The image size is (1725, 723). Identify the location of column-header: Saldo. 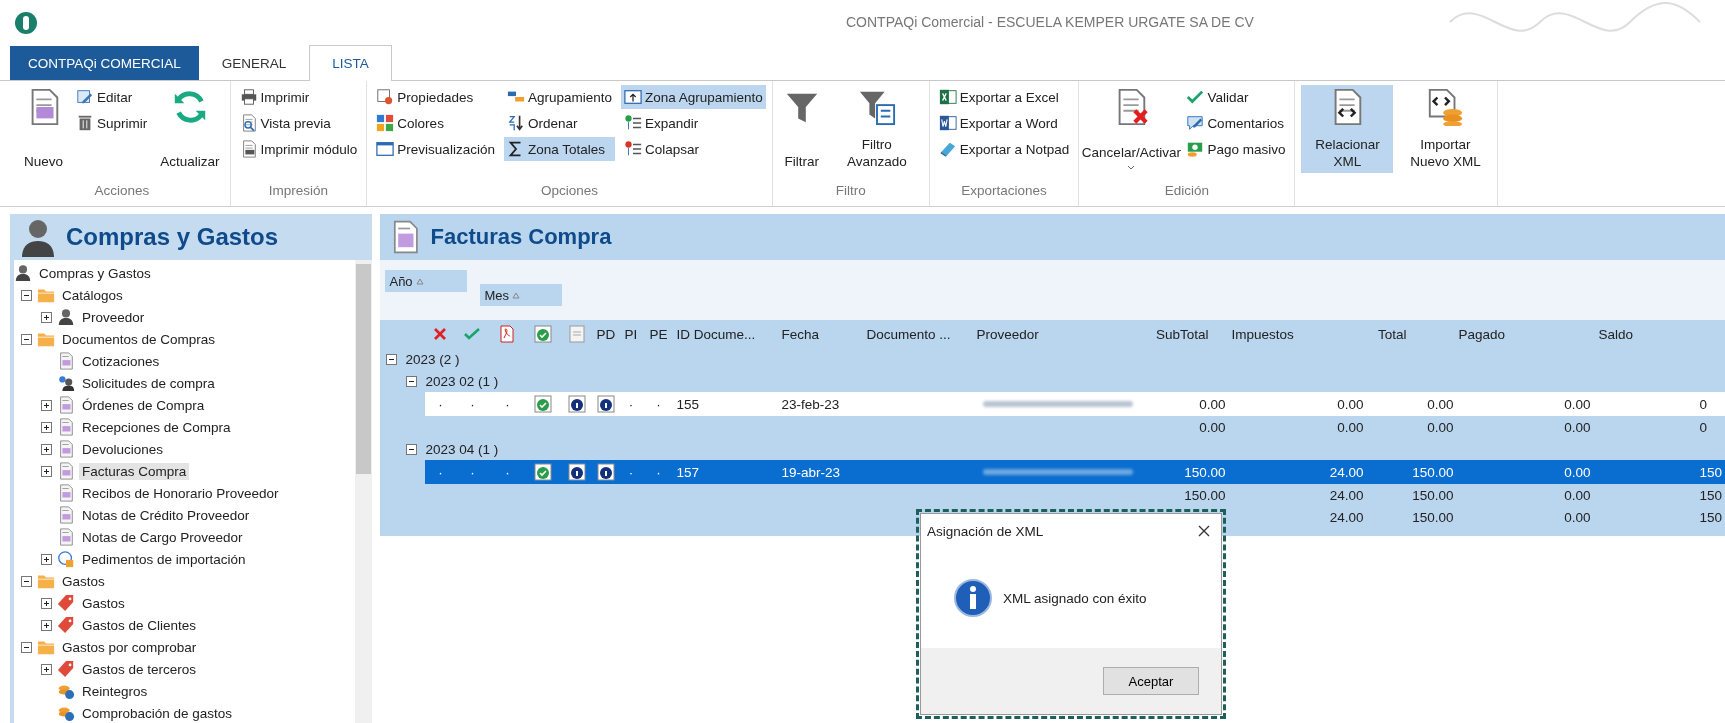
(1659, 334).